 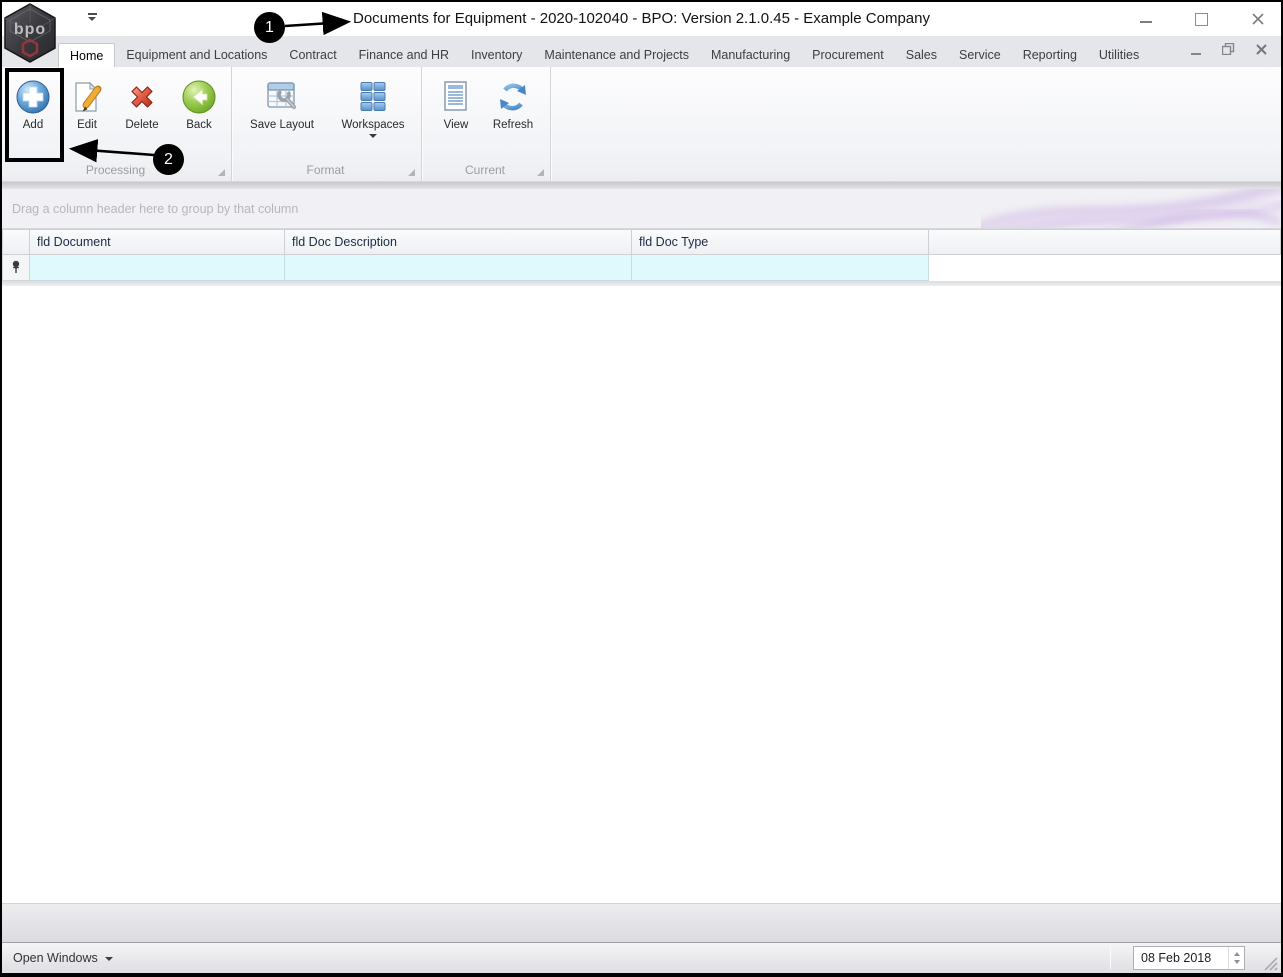 I want to click on view-icon, so click(x=456, y=97).